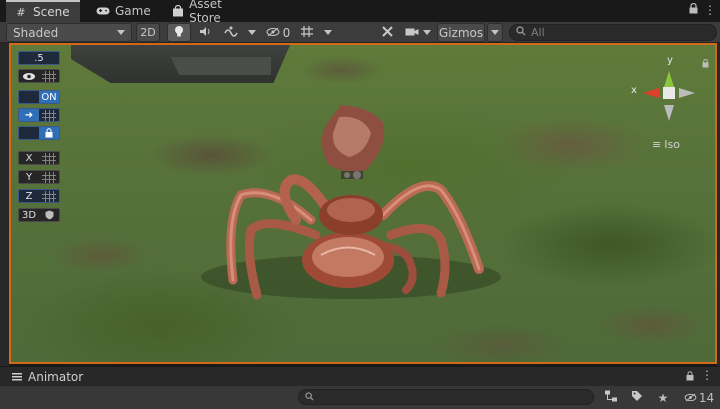  Describe the element at coordinates (39, 177) in the screenshot. I see `grid-axis-y-toggle: Y` at that location.